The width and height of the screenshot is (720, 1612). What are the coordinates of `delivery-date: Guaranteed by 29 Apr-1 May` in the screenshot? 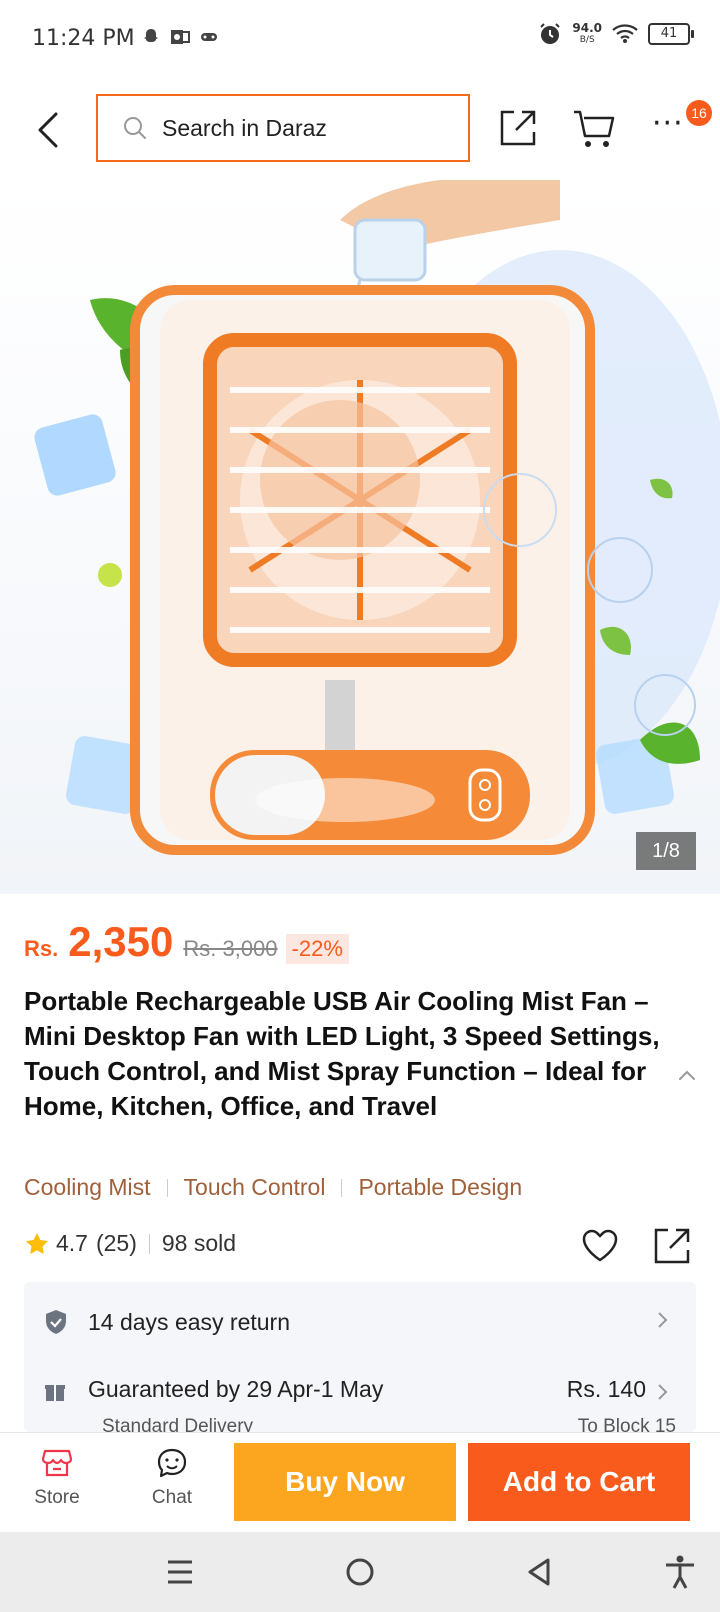 It's located at (236, 1389).